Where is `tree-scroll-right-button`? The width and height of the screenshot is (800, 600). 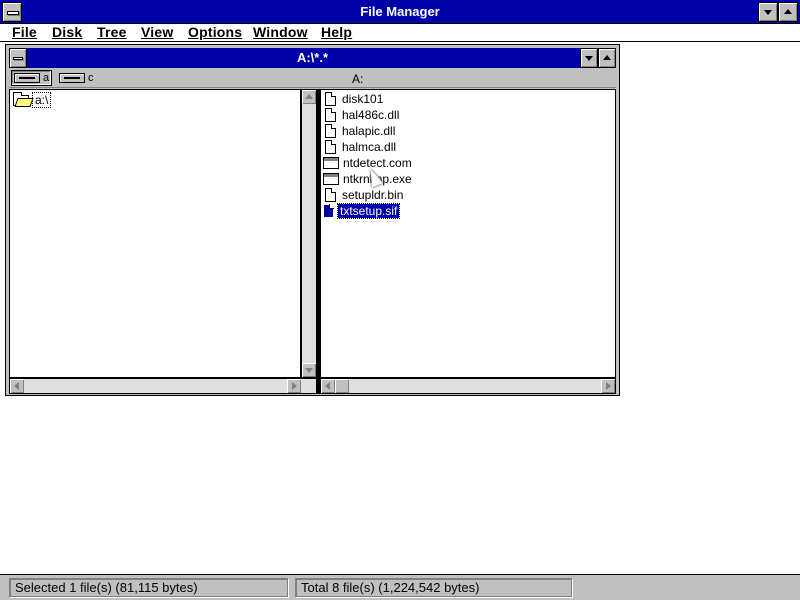
tree-scroll-right-button is located at coordinates (294, 386).